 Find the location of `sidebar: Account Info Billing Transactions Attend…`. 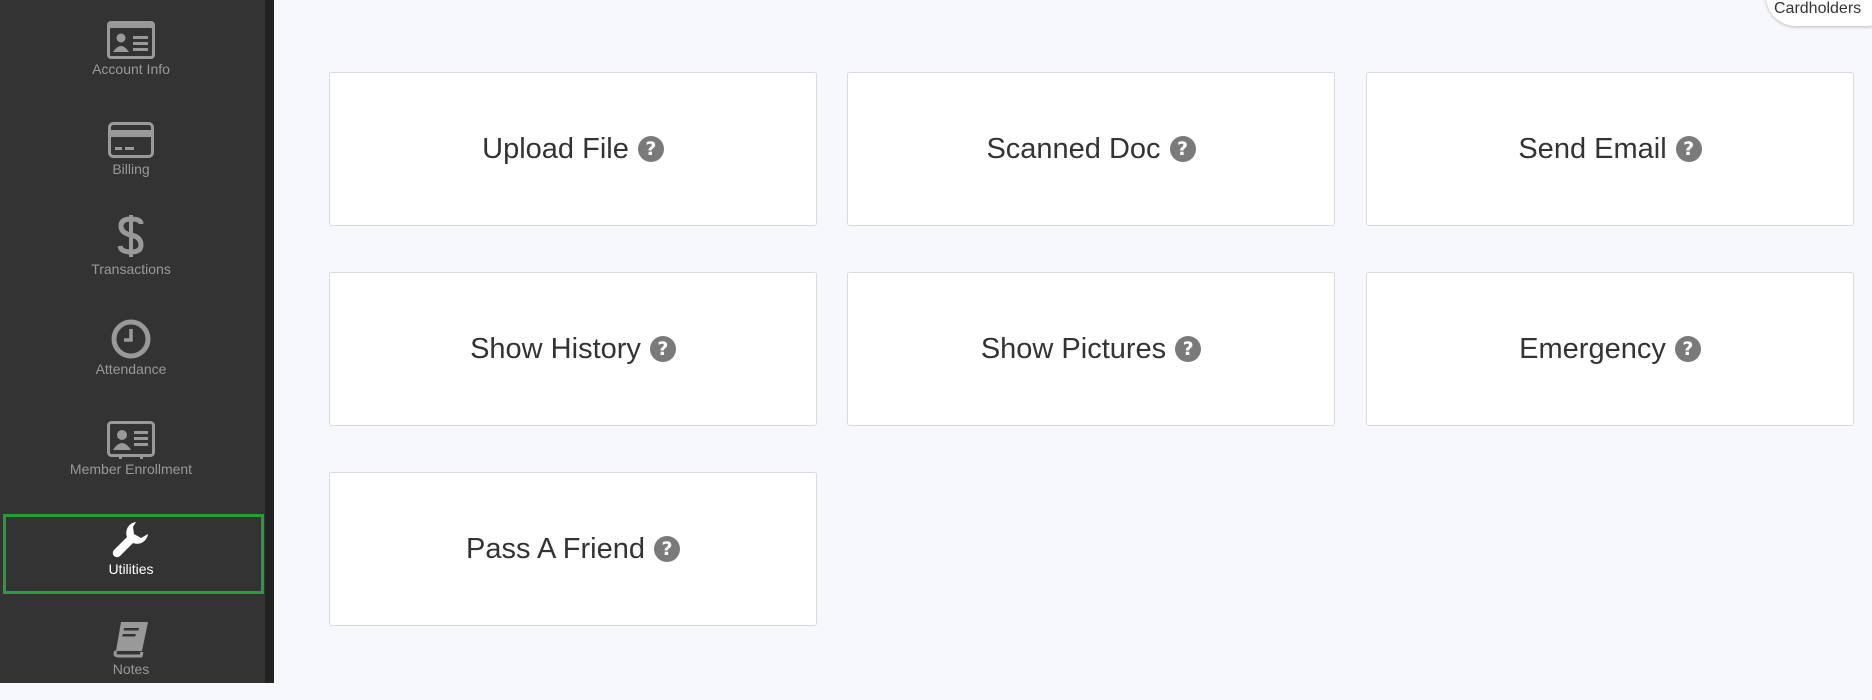

sidebar: Account Info Billing Transactions Attend… is located at coordinates (132, 341).